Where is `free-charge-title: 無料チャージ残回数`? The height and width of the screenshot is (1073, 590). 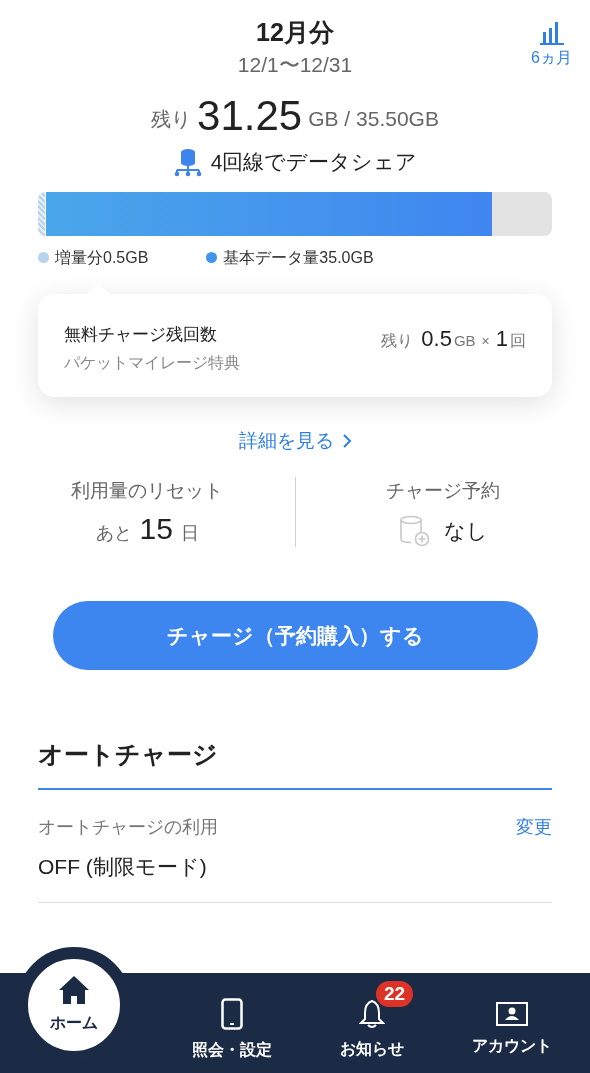 free-charge-title: 無料チャージ残回数 is located at coordinates (141, 334).